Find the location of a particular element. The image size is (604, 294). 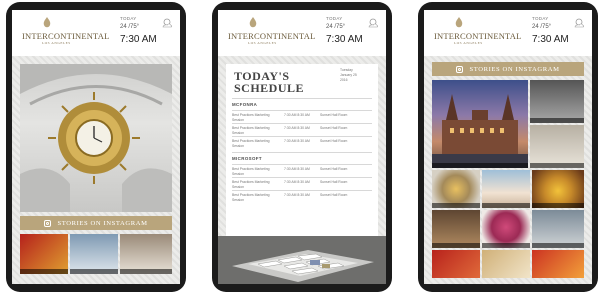

schedule-section-heading: MICROSOFT is located at coordinates (247, 158).